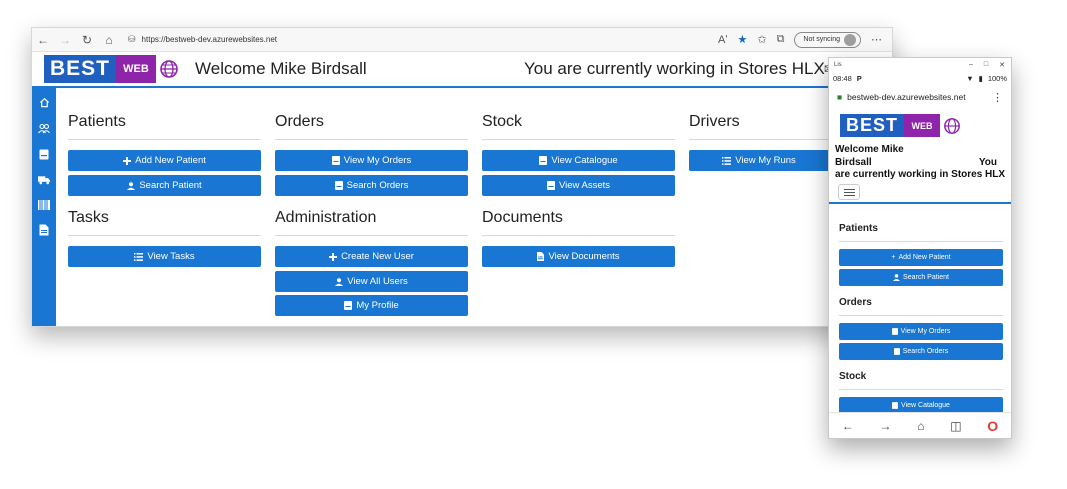 The height and width of the screenshot is (489, 1067). What do you see at coordinates (377, 185) in the screenshot?
I see `button-label: Search Orders` at bounding box center [377, 185].